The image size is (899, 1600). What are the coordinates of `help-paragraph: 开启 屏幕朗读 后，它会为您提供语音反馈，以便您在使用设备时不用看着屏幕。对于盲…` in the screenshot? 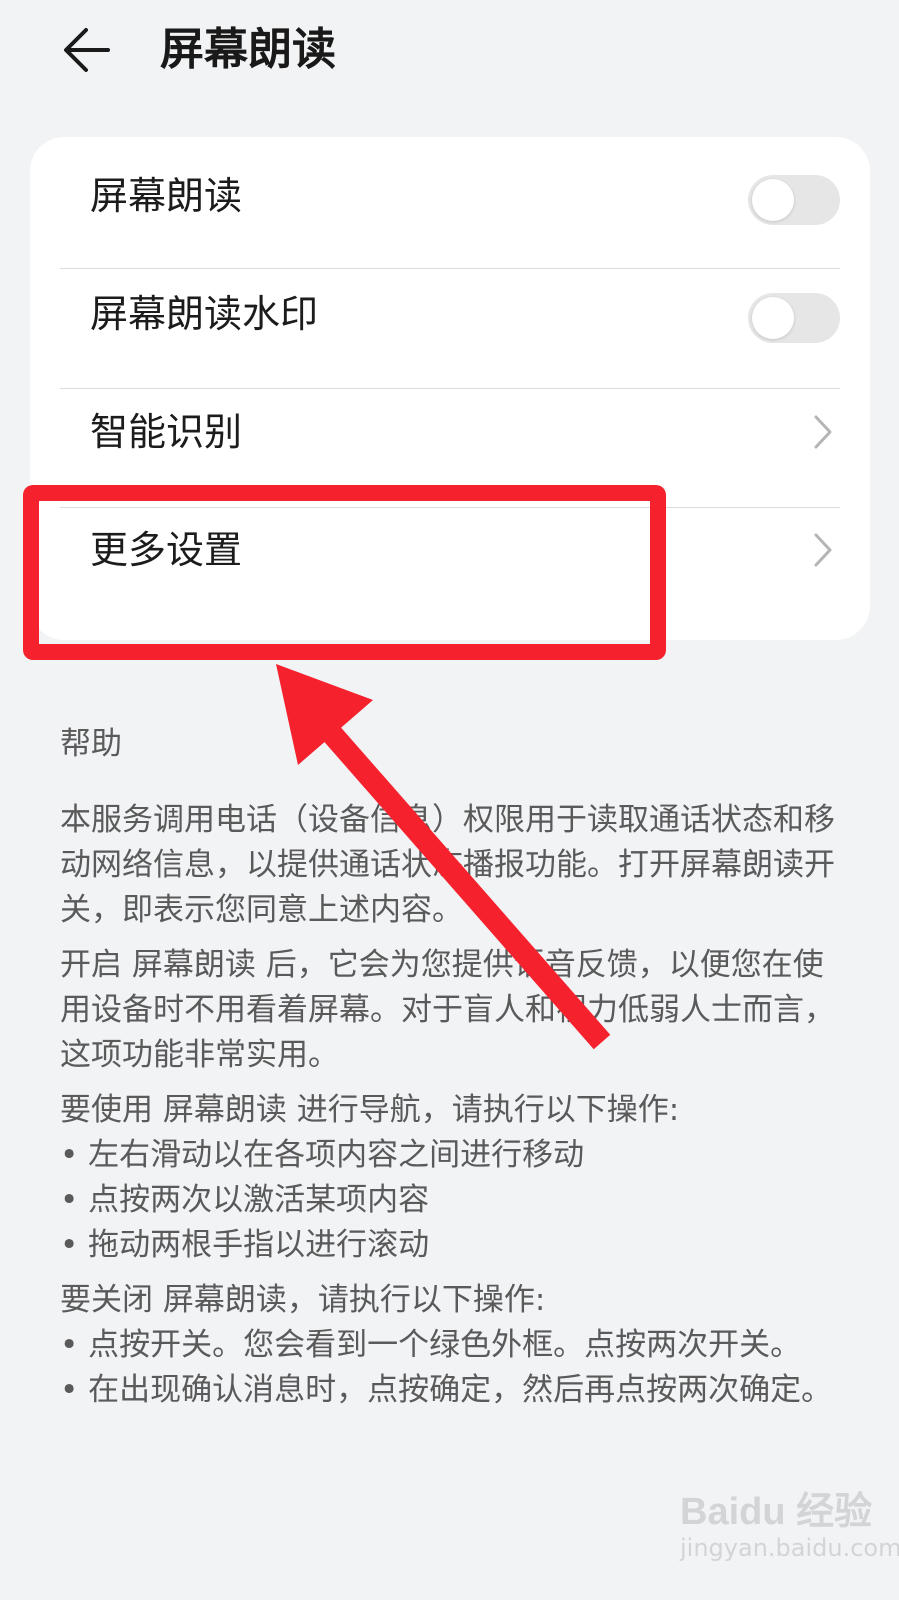 It's located at (447, 1010).